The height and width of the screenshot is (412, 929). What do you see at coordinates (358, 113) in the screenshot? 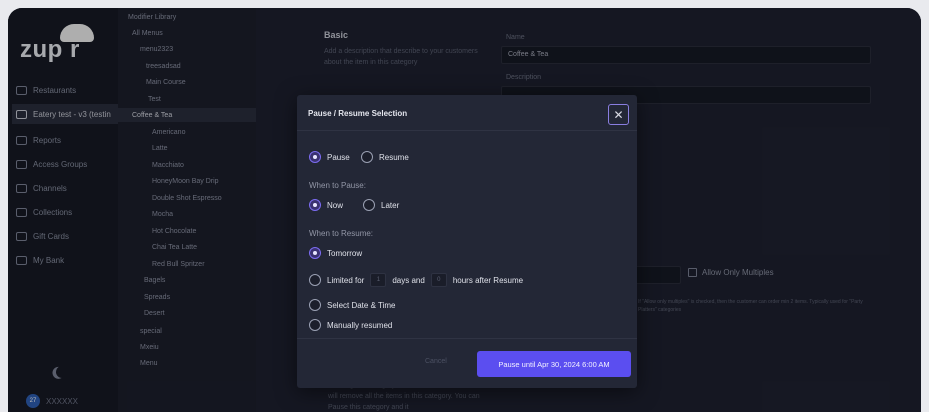
I see `modal-title: Pause / Resume Selection` at bounding box center [358, 113].